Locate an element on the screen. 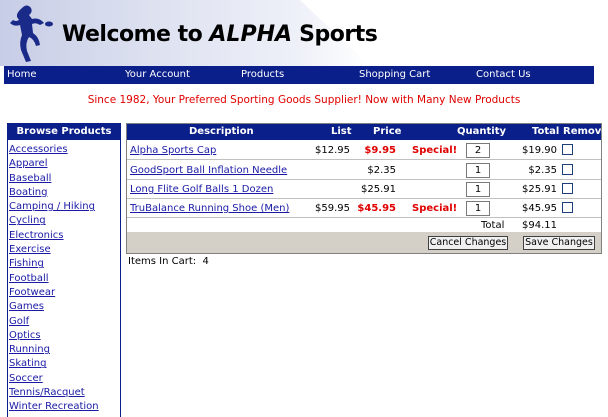 This screenshot has width=608, height=417. price: $2.35 is located at coordinates (381, 170).